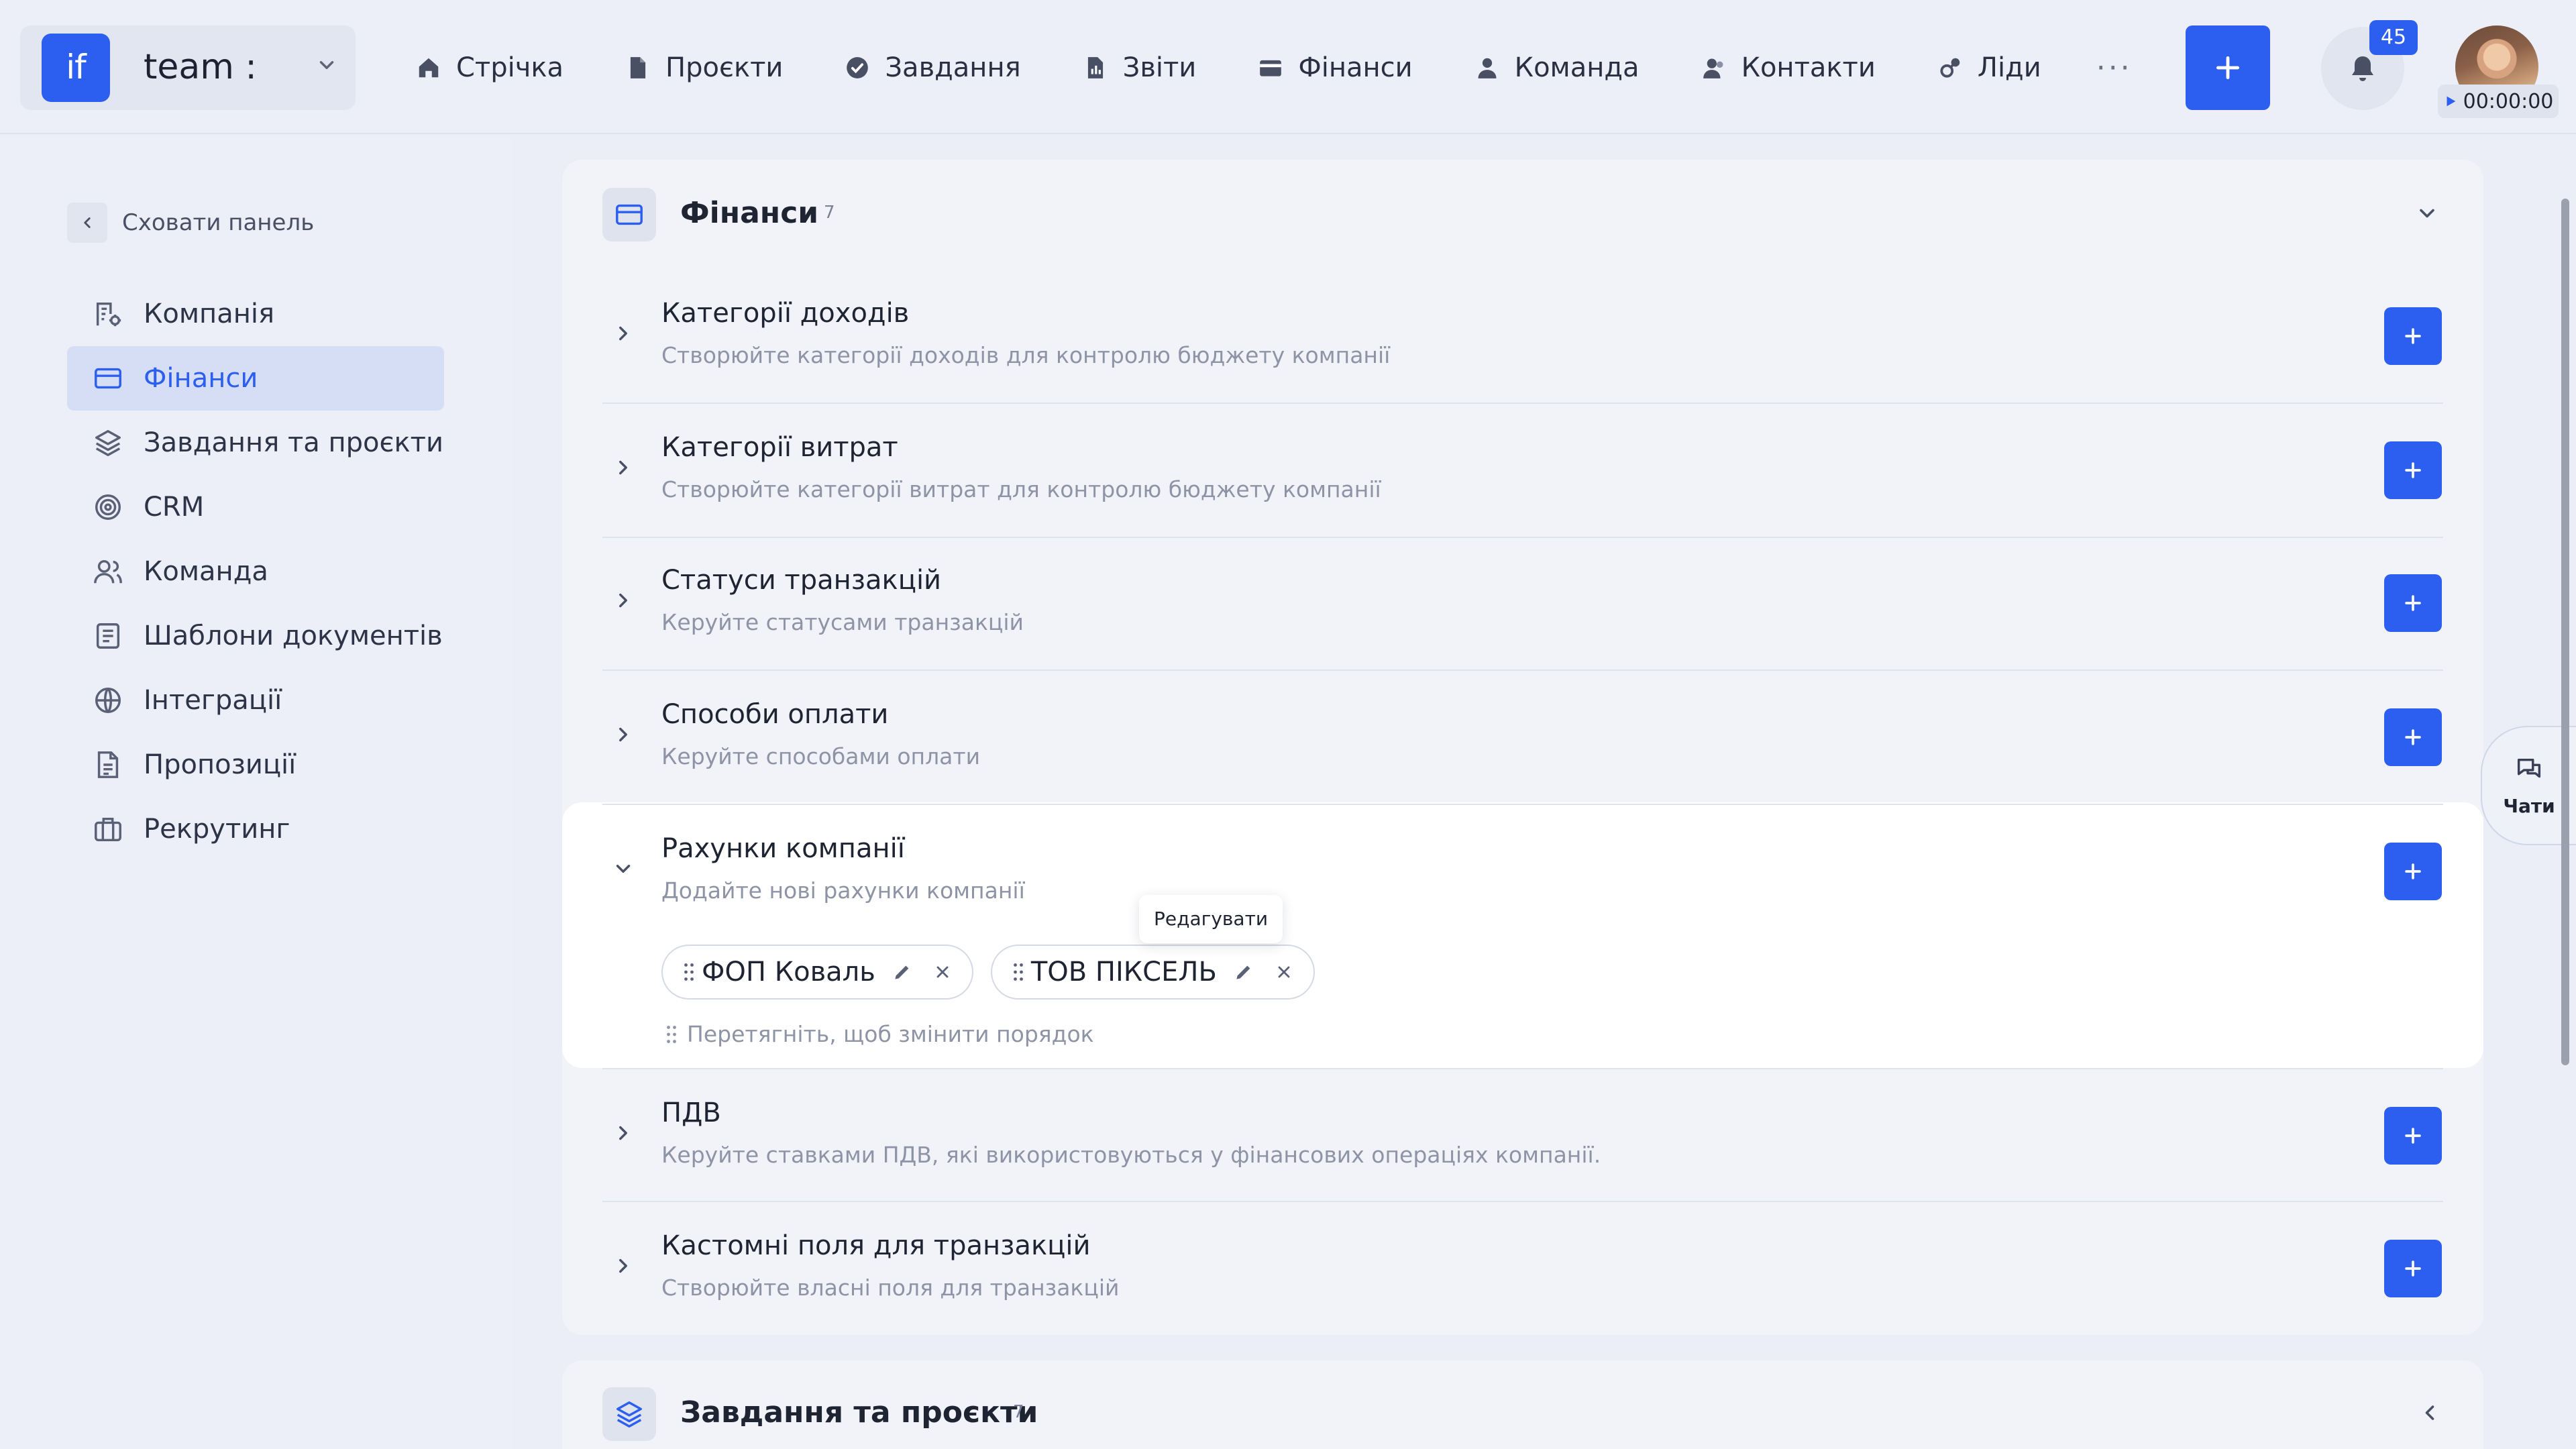 This screenshot has width=2576, height=1449. Describe the element at coordinates (255, 636) in the screenshot. I see `sidebar-item-document-templates: Шаблони документів` at that location.